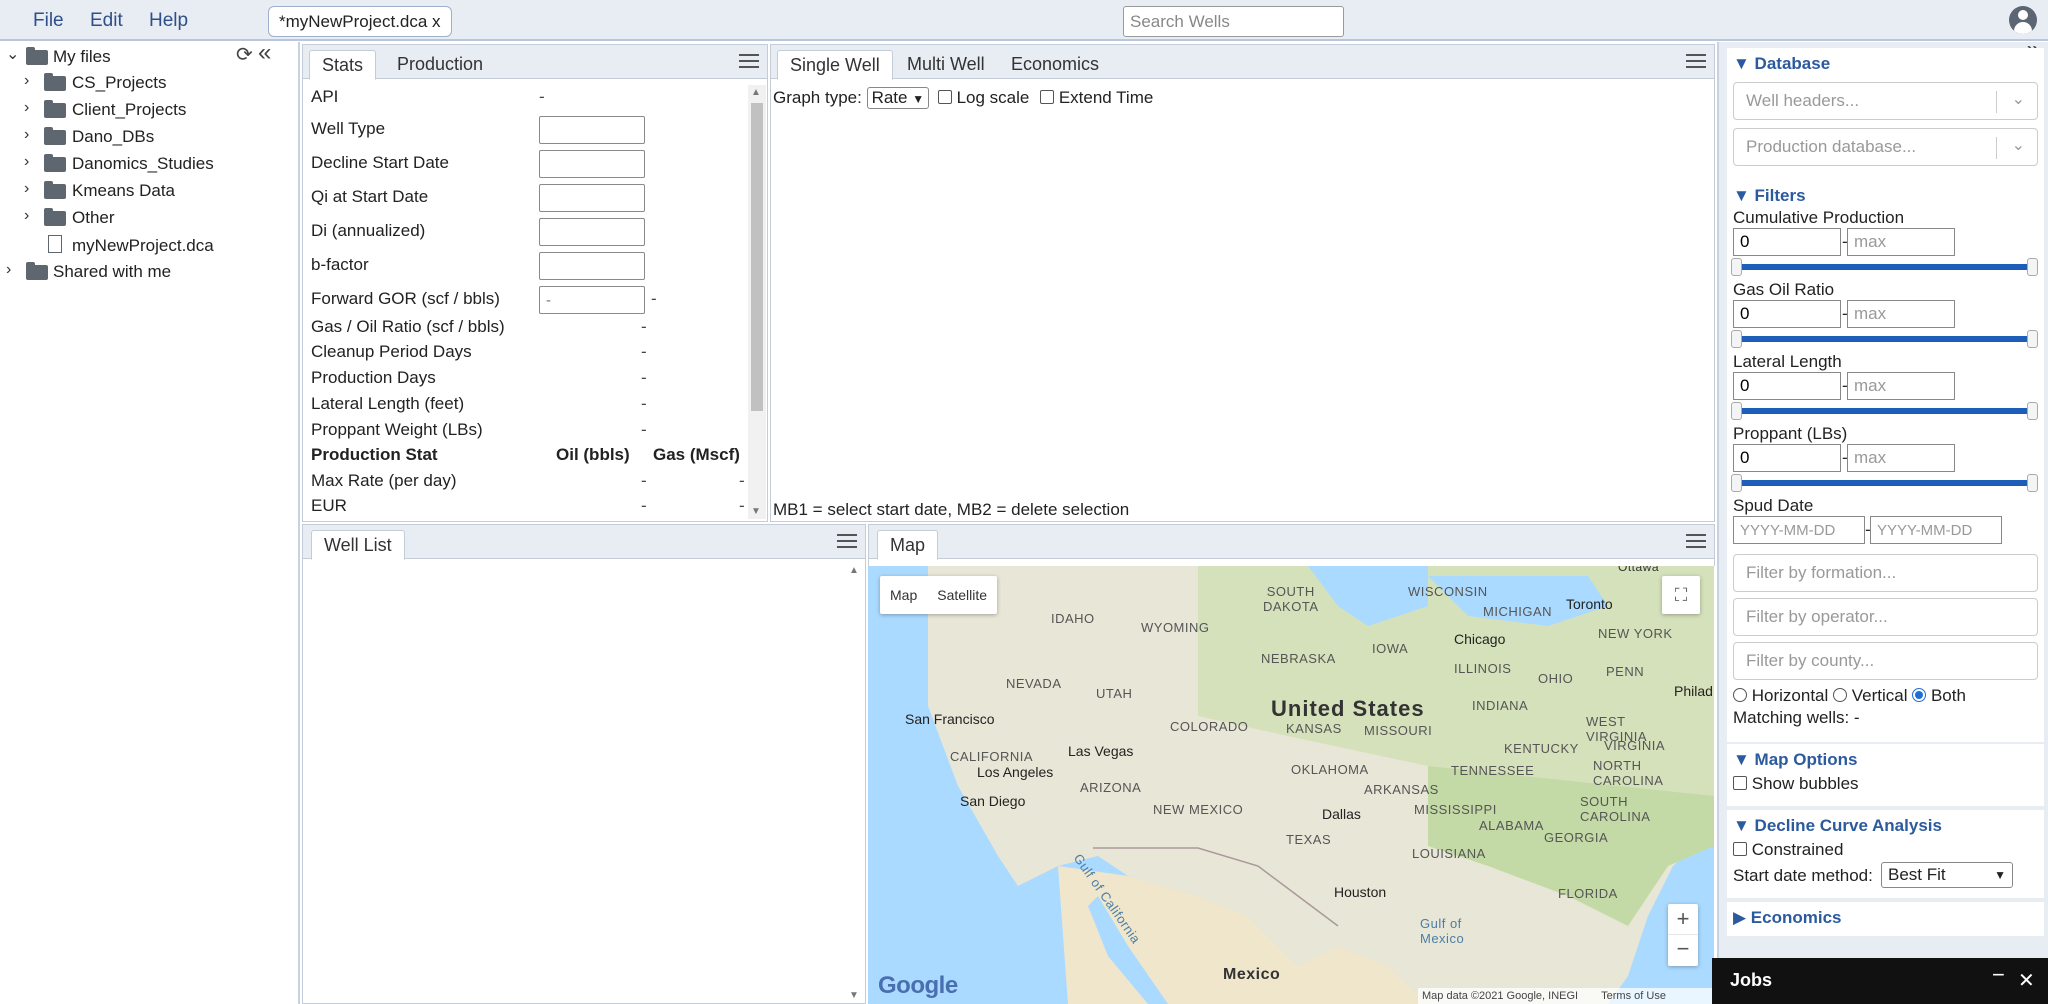  Describe the element at coordinates (1787, 386) in the screenshot. I see `lateral-min-input` at that location.